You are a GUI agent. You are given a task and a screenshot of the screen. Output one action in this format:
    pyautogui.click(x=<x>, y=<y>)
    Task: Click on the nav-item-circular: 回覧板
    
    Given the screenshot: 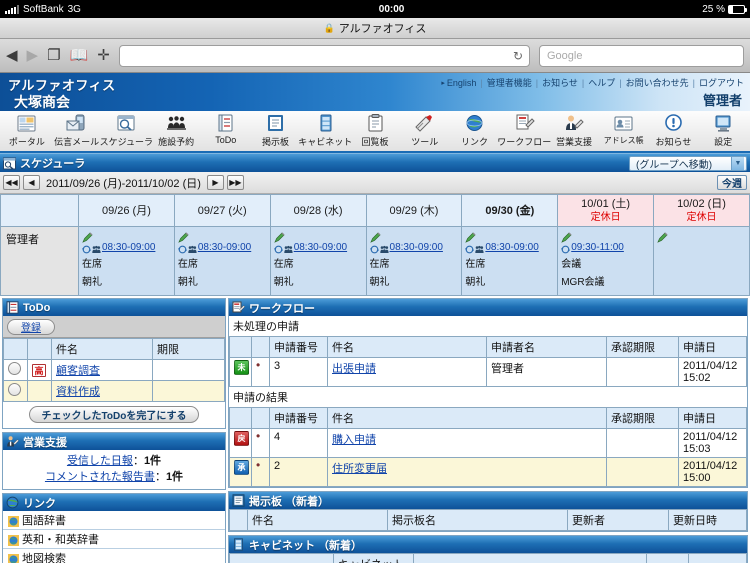 What is the action you would take?
    pyautogui.click(x=375, y=130)
    